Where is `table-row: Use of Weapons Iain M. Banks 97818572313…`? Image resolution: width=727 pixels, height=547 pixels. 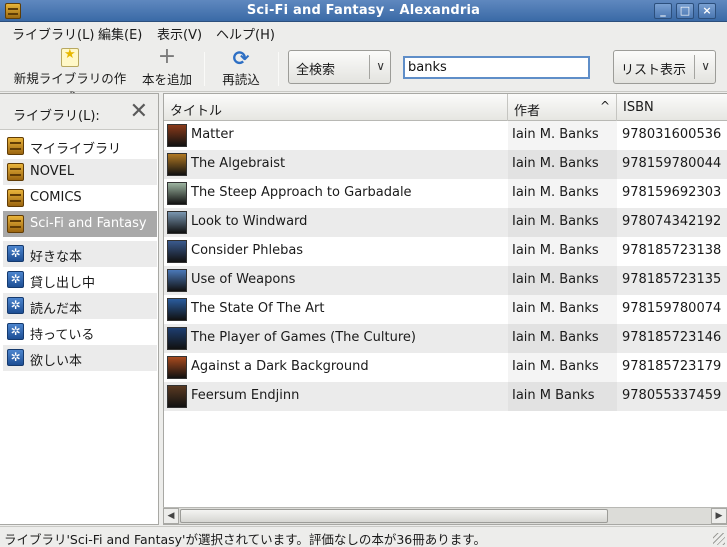
table-row: Use of Weapons Iain M. Banks 97818572313… is located at coordinates (445, 280).